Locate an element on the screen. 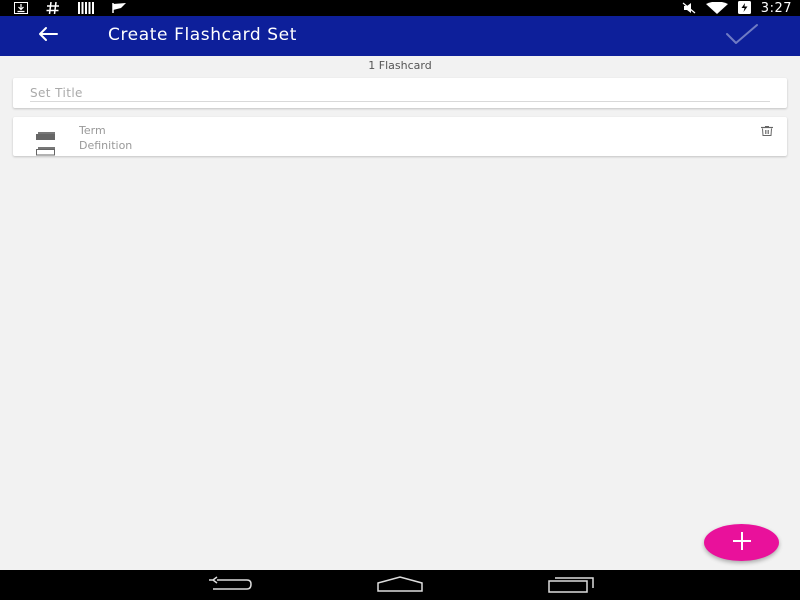 The height and width of the screenshot is (600, 800). nav-recents-button is located at coordinates (571, 586).